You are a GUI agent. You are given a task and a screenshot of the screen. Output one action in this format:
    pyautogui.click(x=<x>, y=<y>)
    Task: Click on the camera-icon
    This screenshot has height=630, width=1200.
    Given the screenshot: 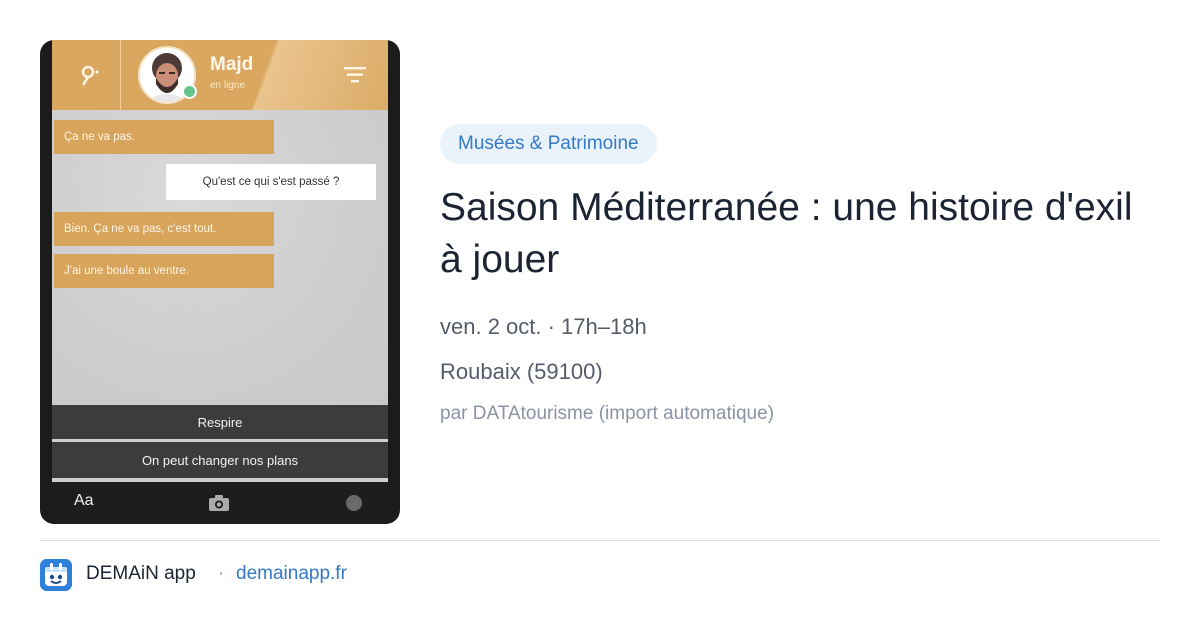 What is the action you would take?
    pyautogui.click(x=219, y=503)
    